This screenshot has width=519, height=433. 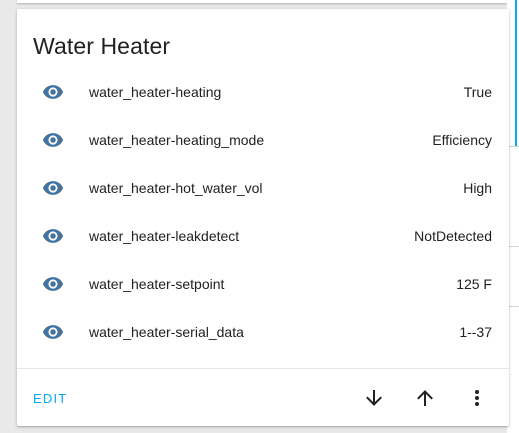 What do you see at coordinates (263, 236) in the screenshot?
I see `entity-row-leakdetect: water_heater-leakdetect NotDetected` at bounding box center [263, 236].